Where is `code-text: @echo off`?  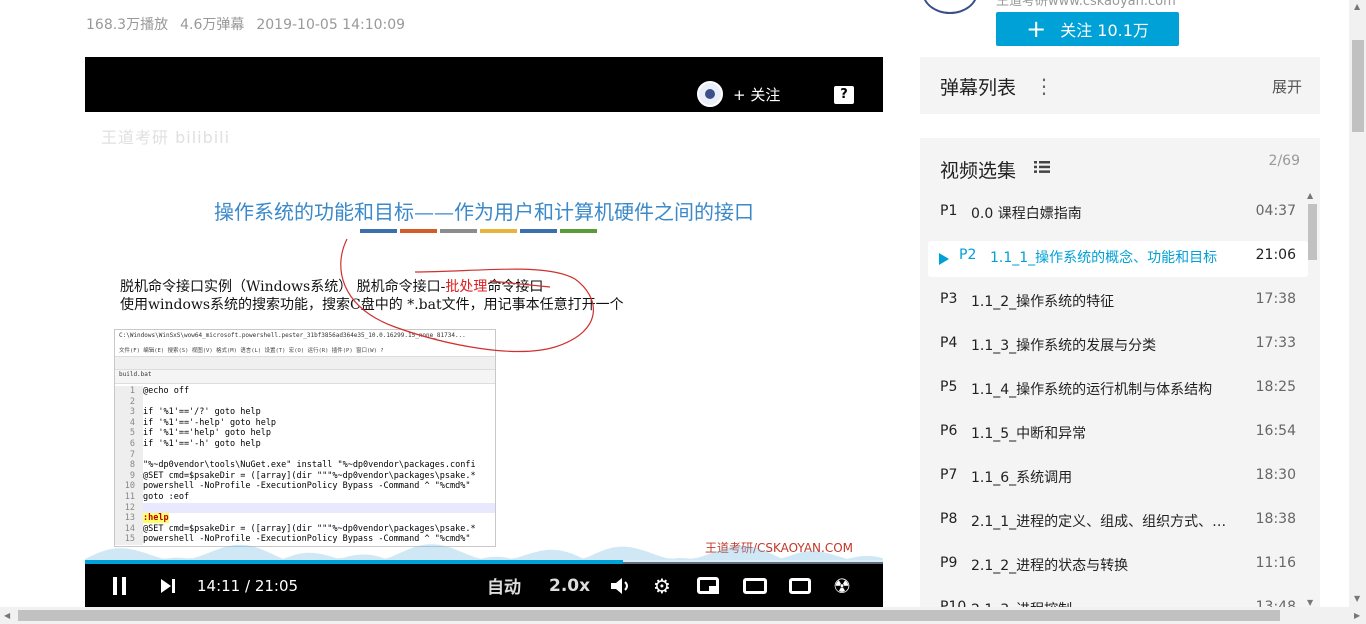 code-text: @echo off is located at coordinates (166, 391).